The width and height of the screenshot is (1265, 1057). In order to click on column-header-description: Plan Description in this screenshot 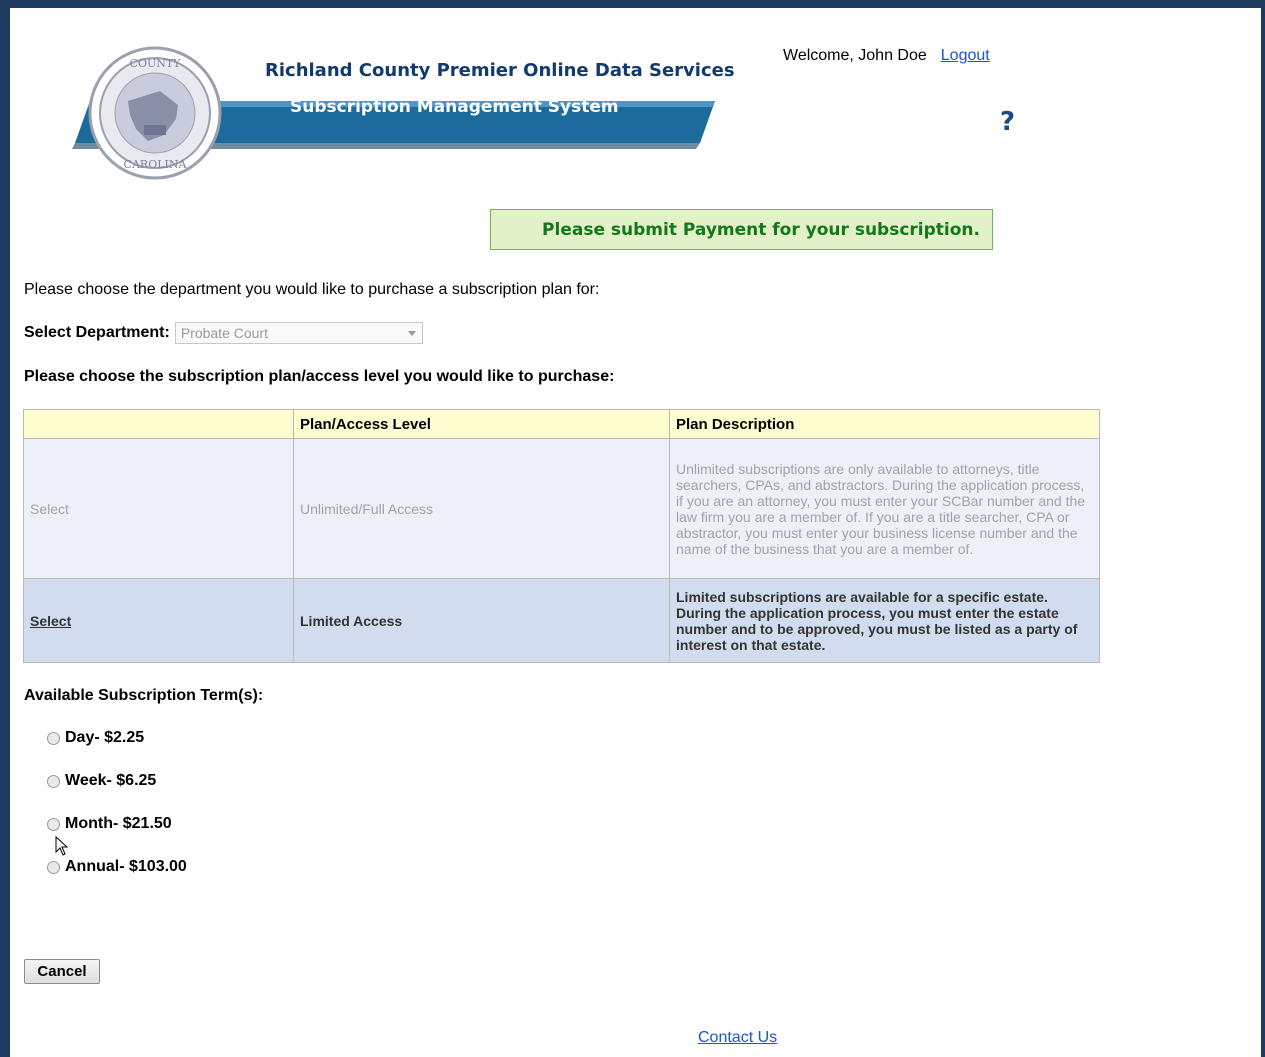, I will do `click(884, 424)`.